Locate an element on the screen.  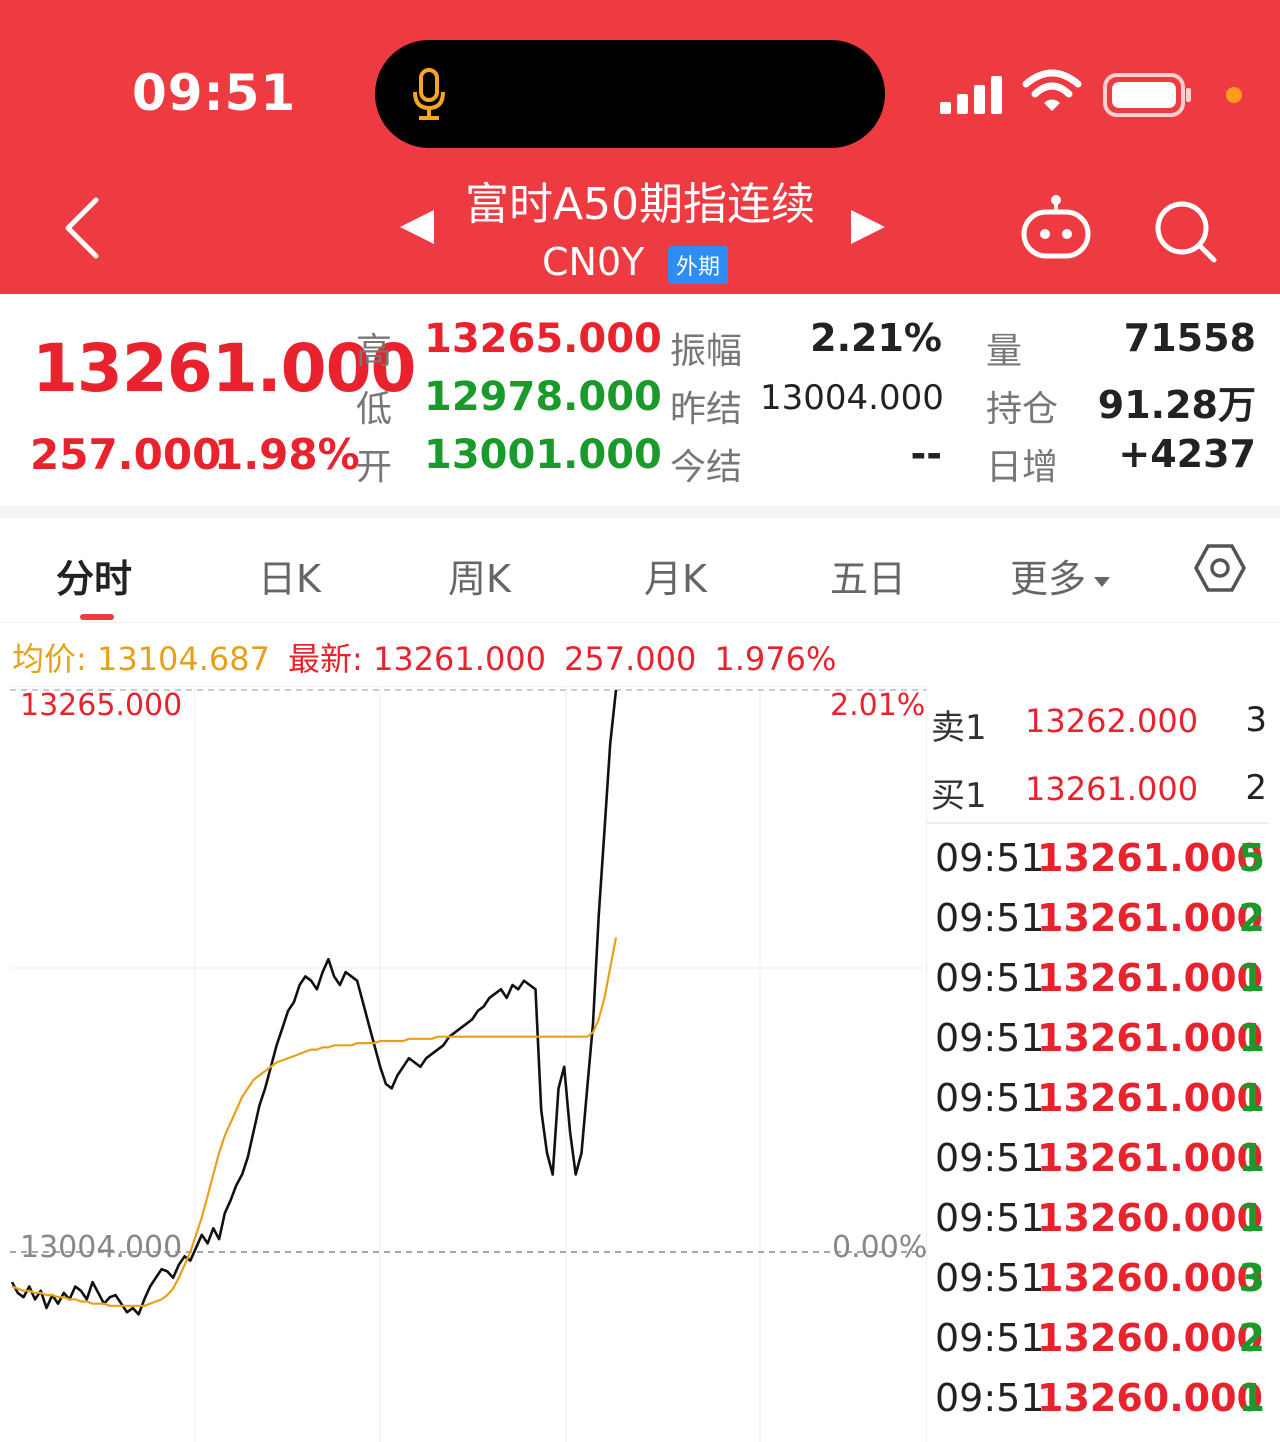
ask-price: 13262.000 is located at coordinates (1112, 721).